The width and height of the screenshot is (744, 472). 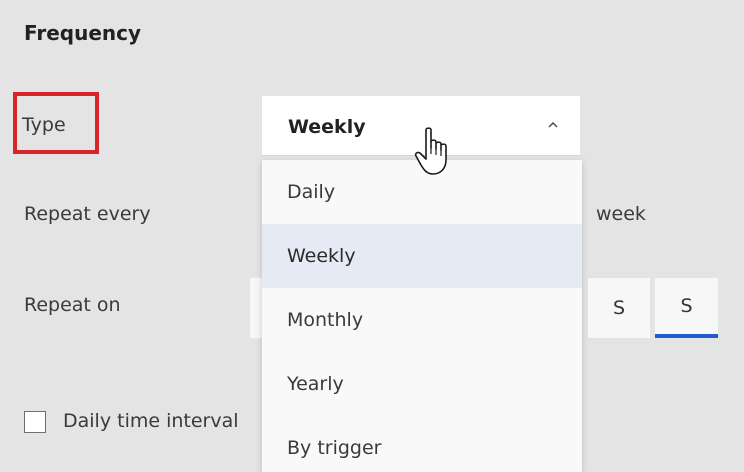 I want to click on hand-pointer-icon, so click(x=430, y=151).